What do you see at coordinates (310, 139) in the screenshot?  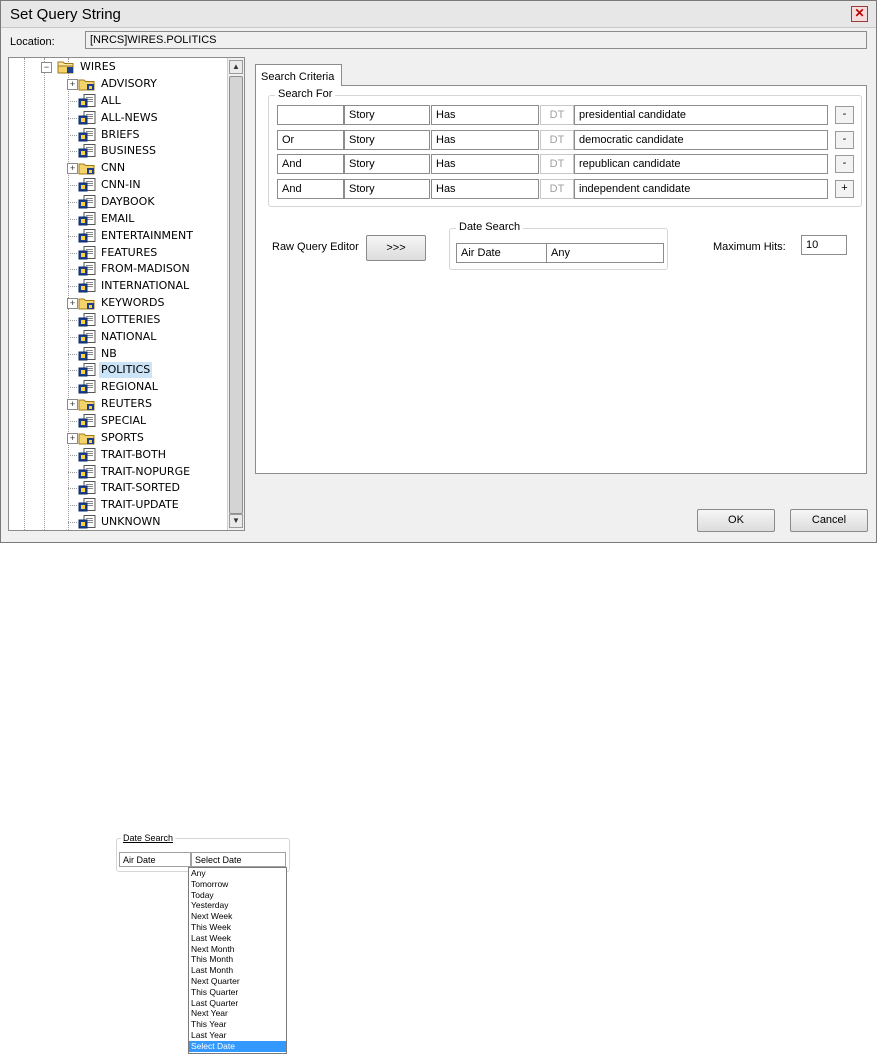 I see `conjunction-select: Or` at bounding box center [310, 139].